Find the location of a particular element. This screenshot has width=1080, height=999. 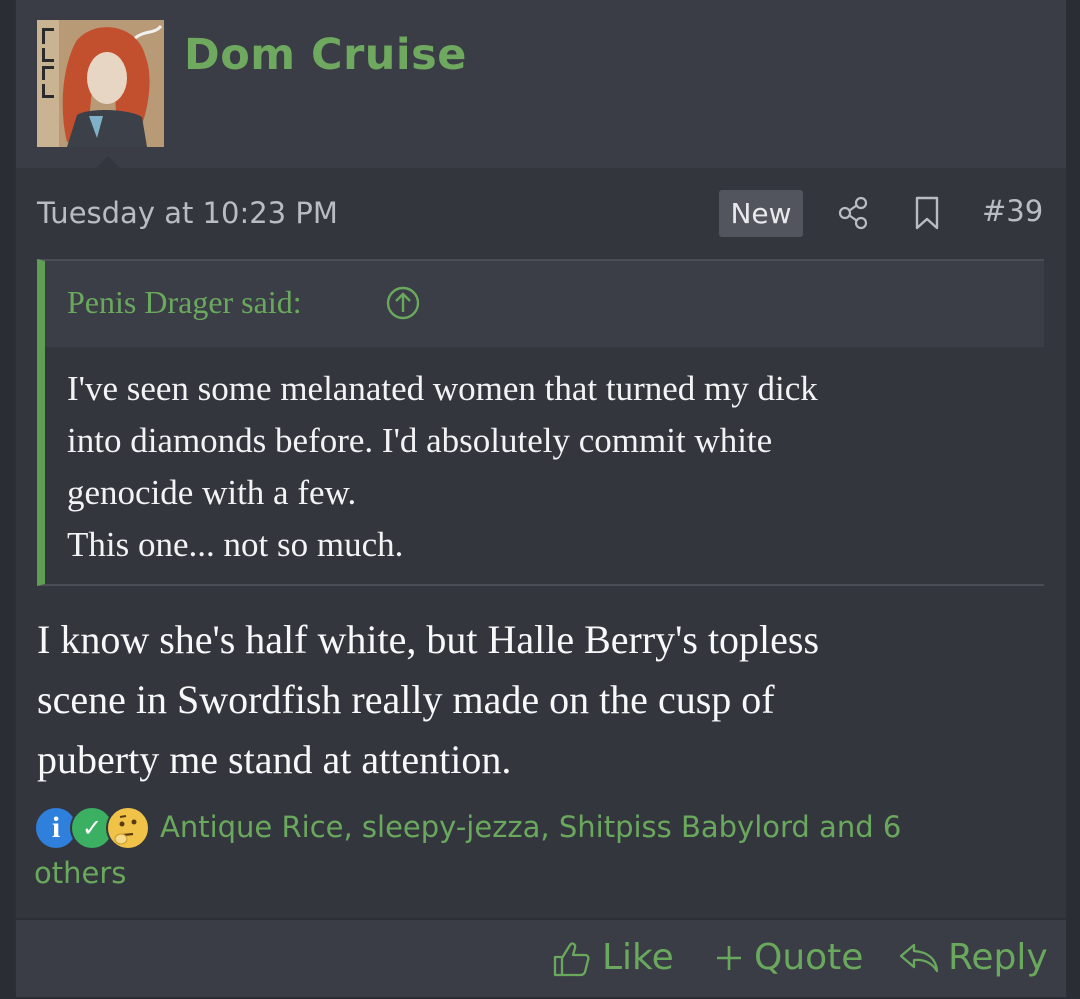

post-footer: Like Quote Reply is located at coordinates (541, 957).